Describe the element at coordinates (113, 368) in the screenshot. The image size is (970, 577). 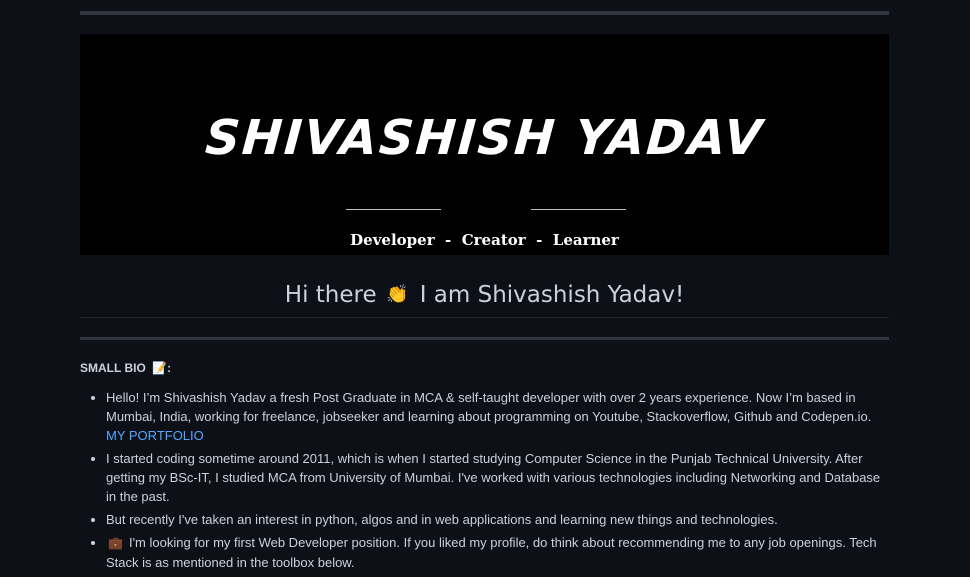
I see `bio-title-text: SMALL BIO` at that location.